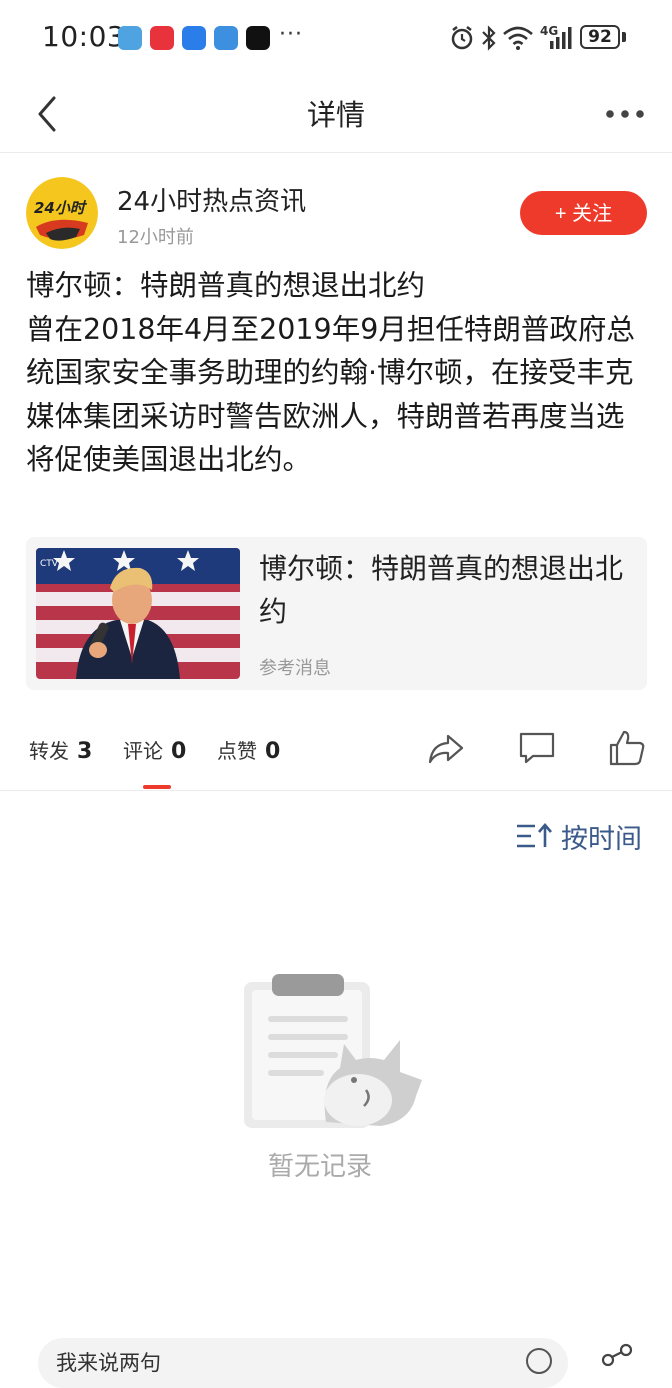 The image size is (672, 1388). I want to click on tiktok-app-icon, so click(258, 38).